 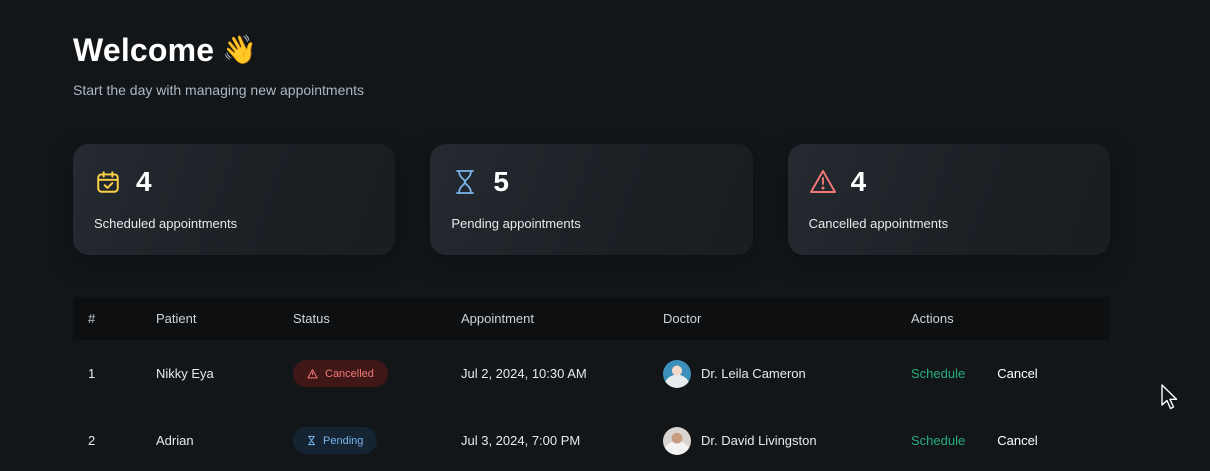 What do you see at coordinates (932, 318) in the screenshot?
I see `column-header-actions: Actions` at bounding box center [932, 318].